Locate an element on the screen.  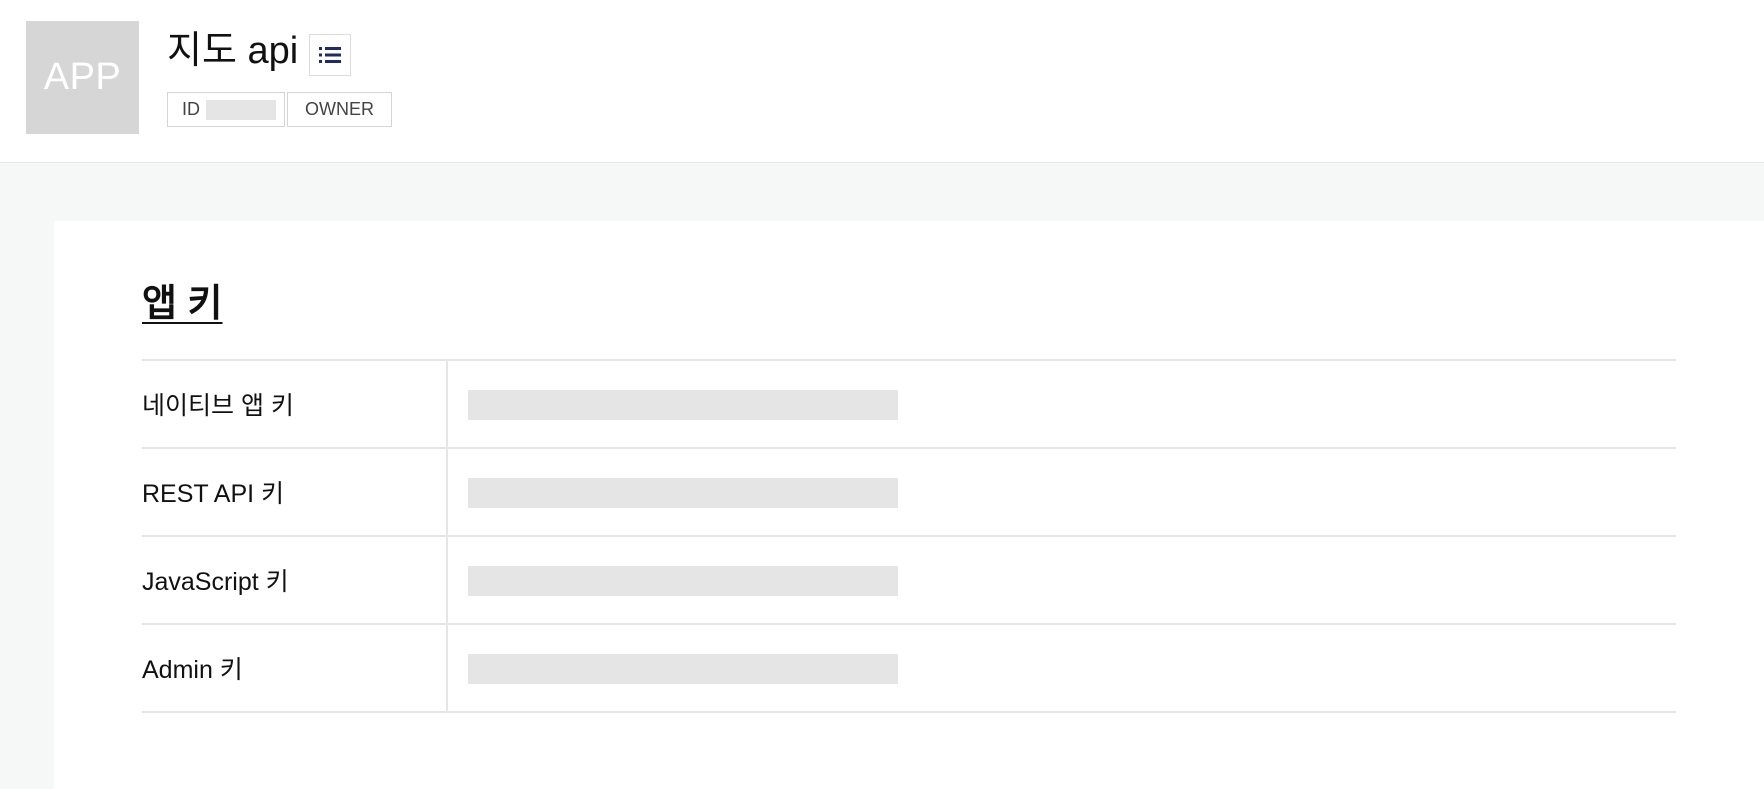
key-label: 네이티브 앱 키 is located at coordinates (295, 404).